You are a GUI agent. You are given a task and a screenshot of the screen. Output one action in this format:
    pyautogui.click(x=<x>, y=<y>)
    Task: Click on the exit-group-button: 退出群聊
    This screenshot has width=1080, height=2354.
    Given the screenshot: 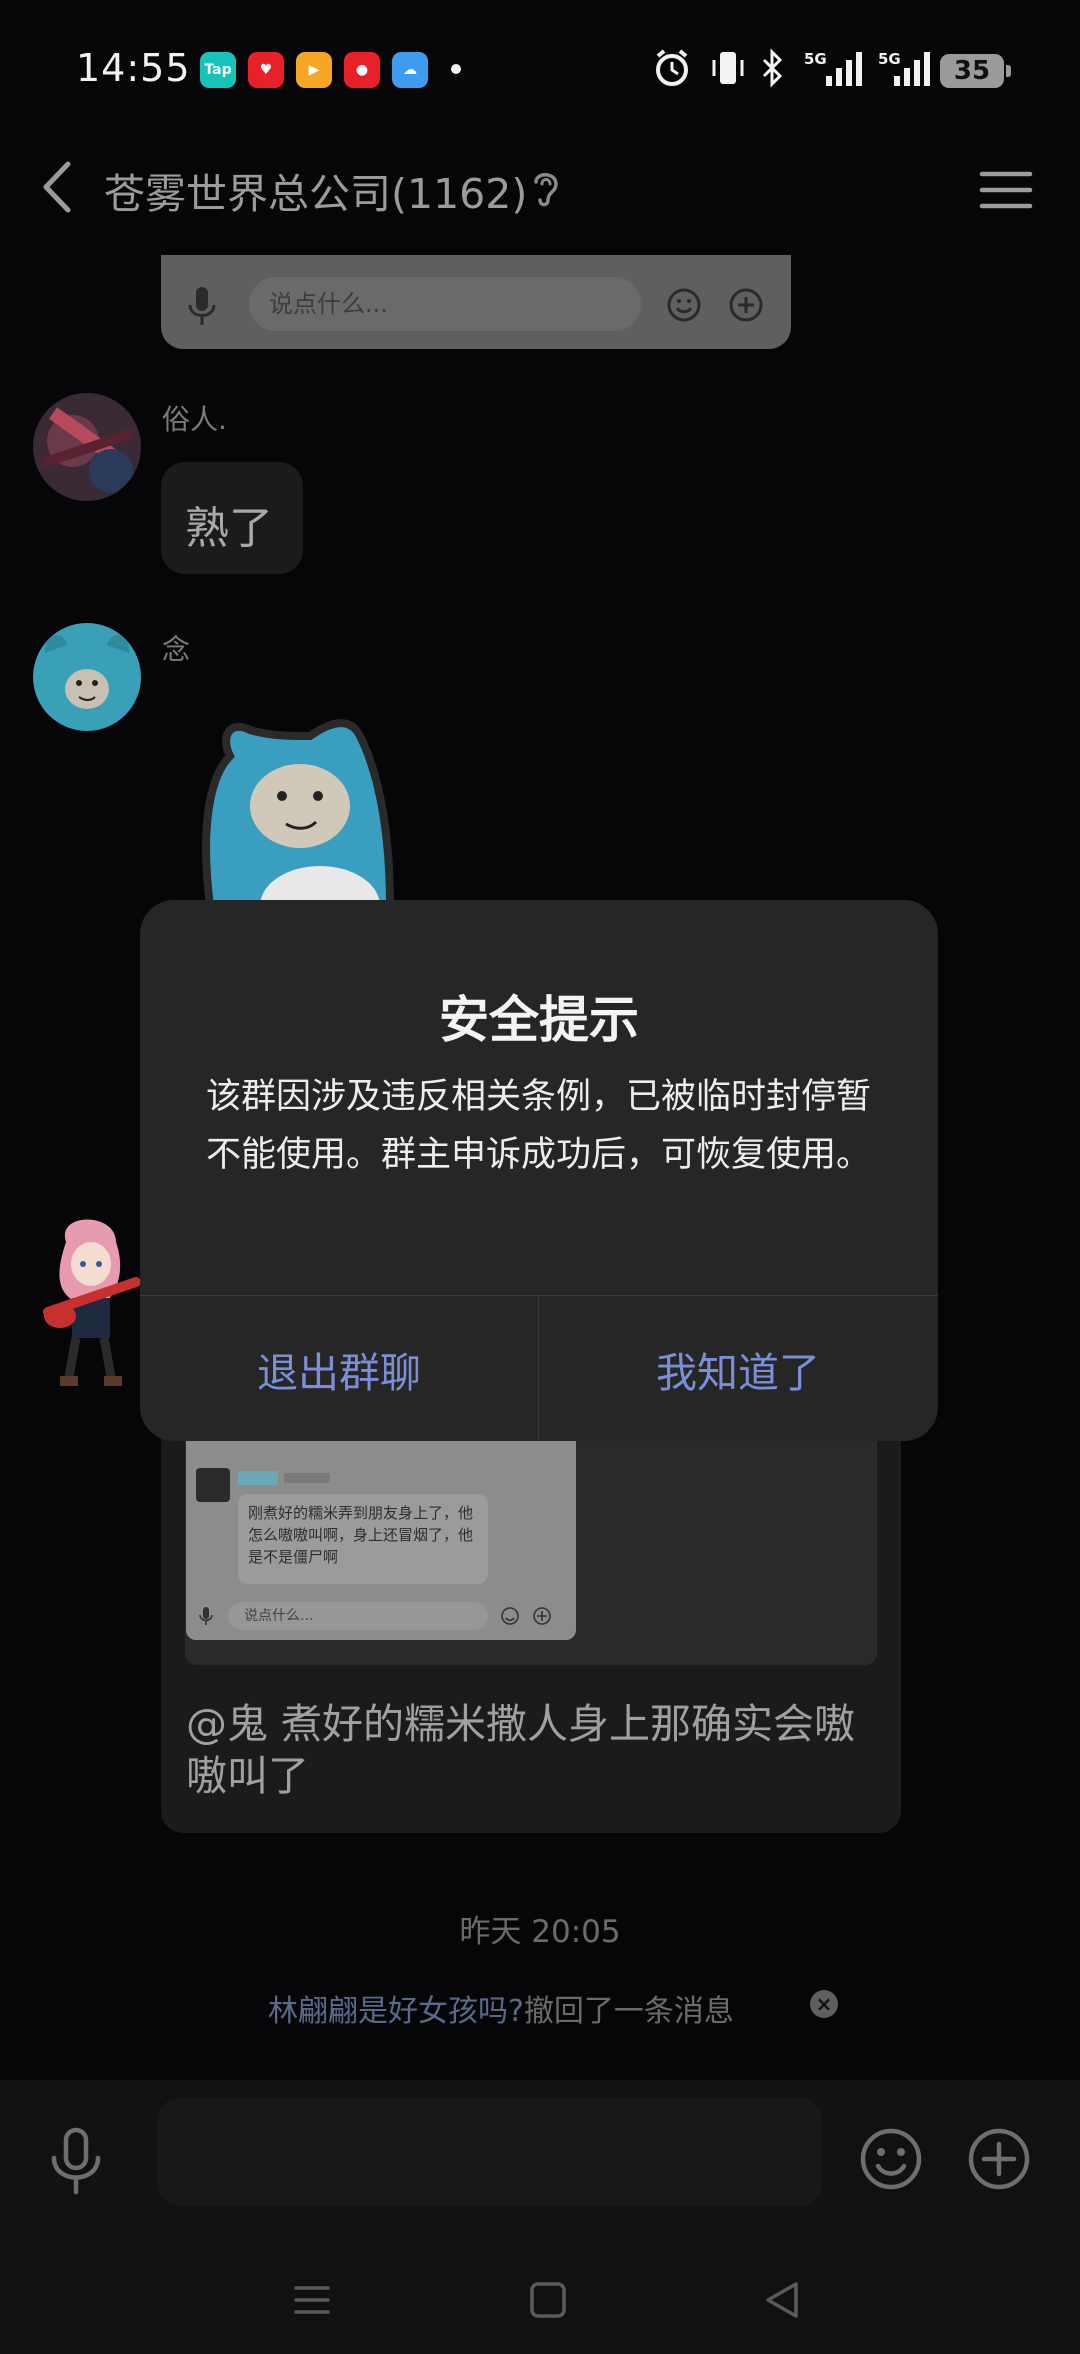 What is the action you would take?
    pyautogui.click(x=339, y=1368)
    